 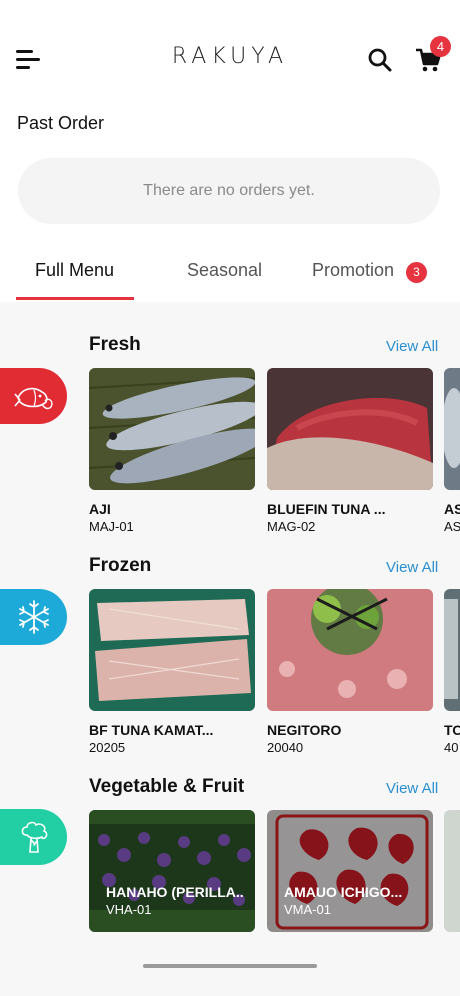 I want to click on product-card-partial: AS AS, so click(x=452, y=451).